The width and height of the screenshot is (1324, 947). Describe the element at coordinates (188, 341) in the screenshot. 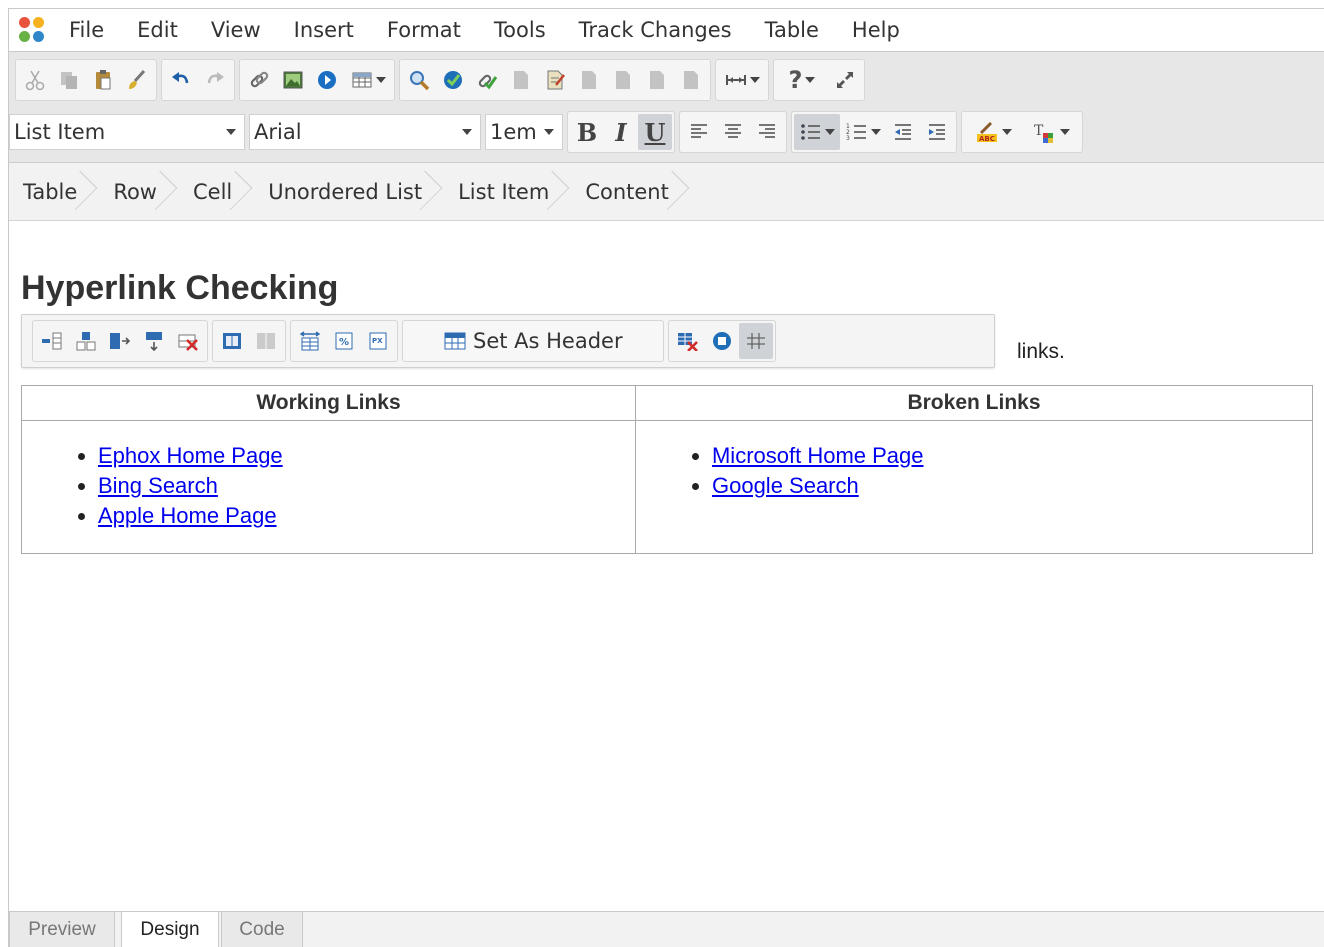

I see `delete-row-button` at that location.